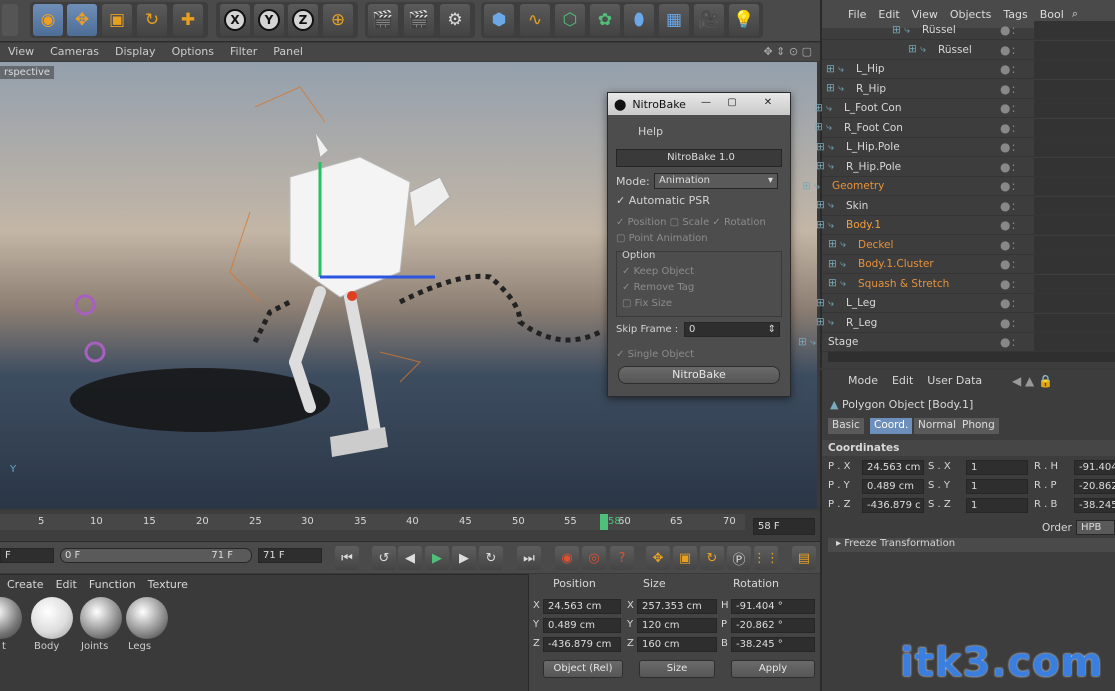 This screenshot has width=1115, height=691. Describe the element at coordinates (383, 20) in the screenshot. I see `render-view-icon: 🎬` at that location.